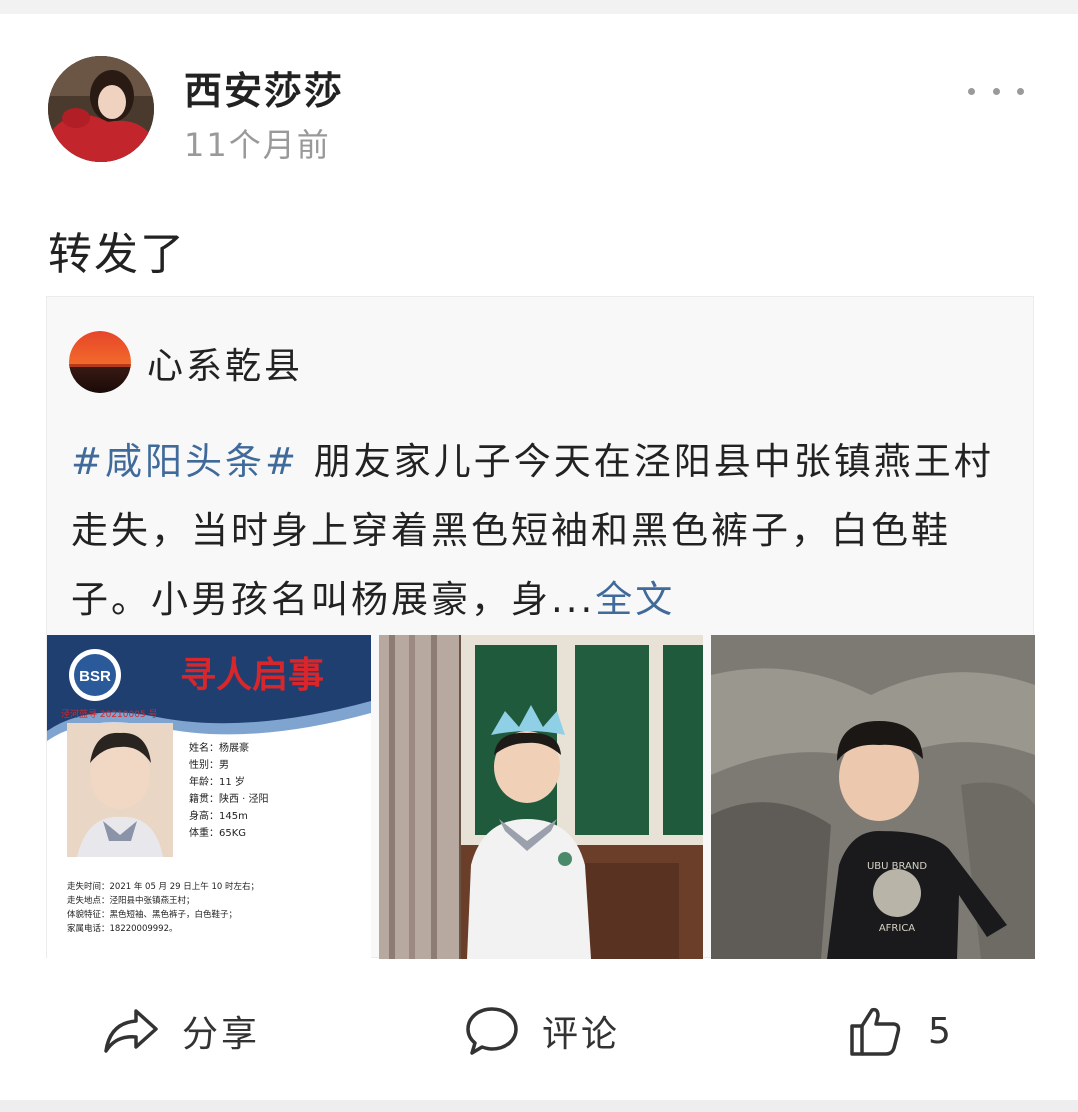  Describe the element at coordinates (229, 798) in the screenshot. I see `poster-field: 籍贯：陕西 · 泾阳` at that location.